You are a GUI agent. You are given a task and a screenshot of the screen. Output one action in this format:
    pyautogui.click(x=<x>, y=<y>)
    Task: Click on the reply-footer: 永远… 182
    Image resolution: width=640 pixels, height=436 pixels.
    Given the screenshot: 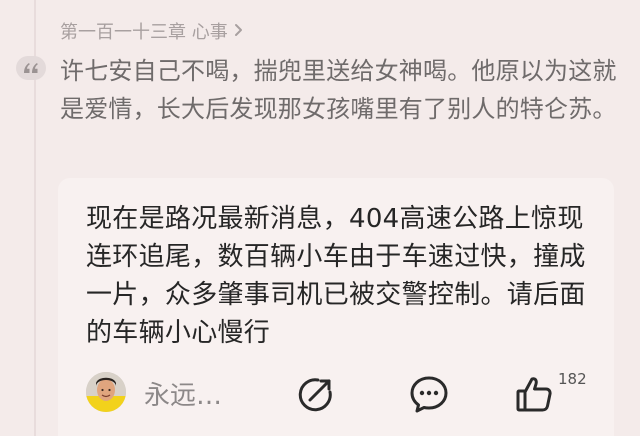 What is the action you would take?
    pyautogui.click(x=346, y=394)
    